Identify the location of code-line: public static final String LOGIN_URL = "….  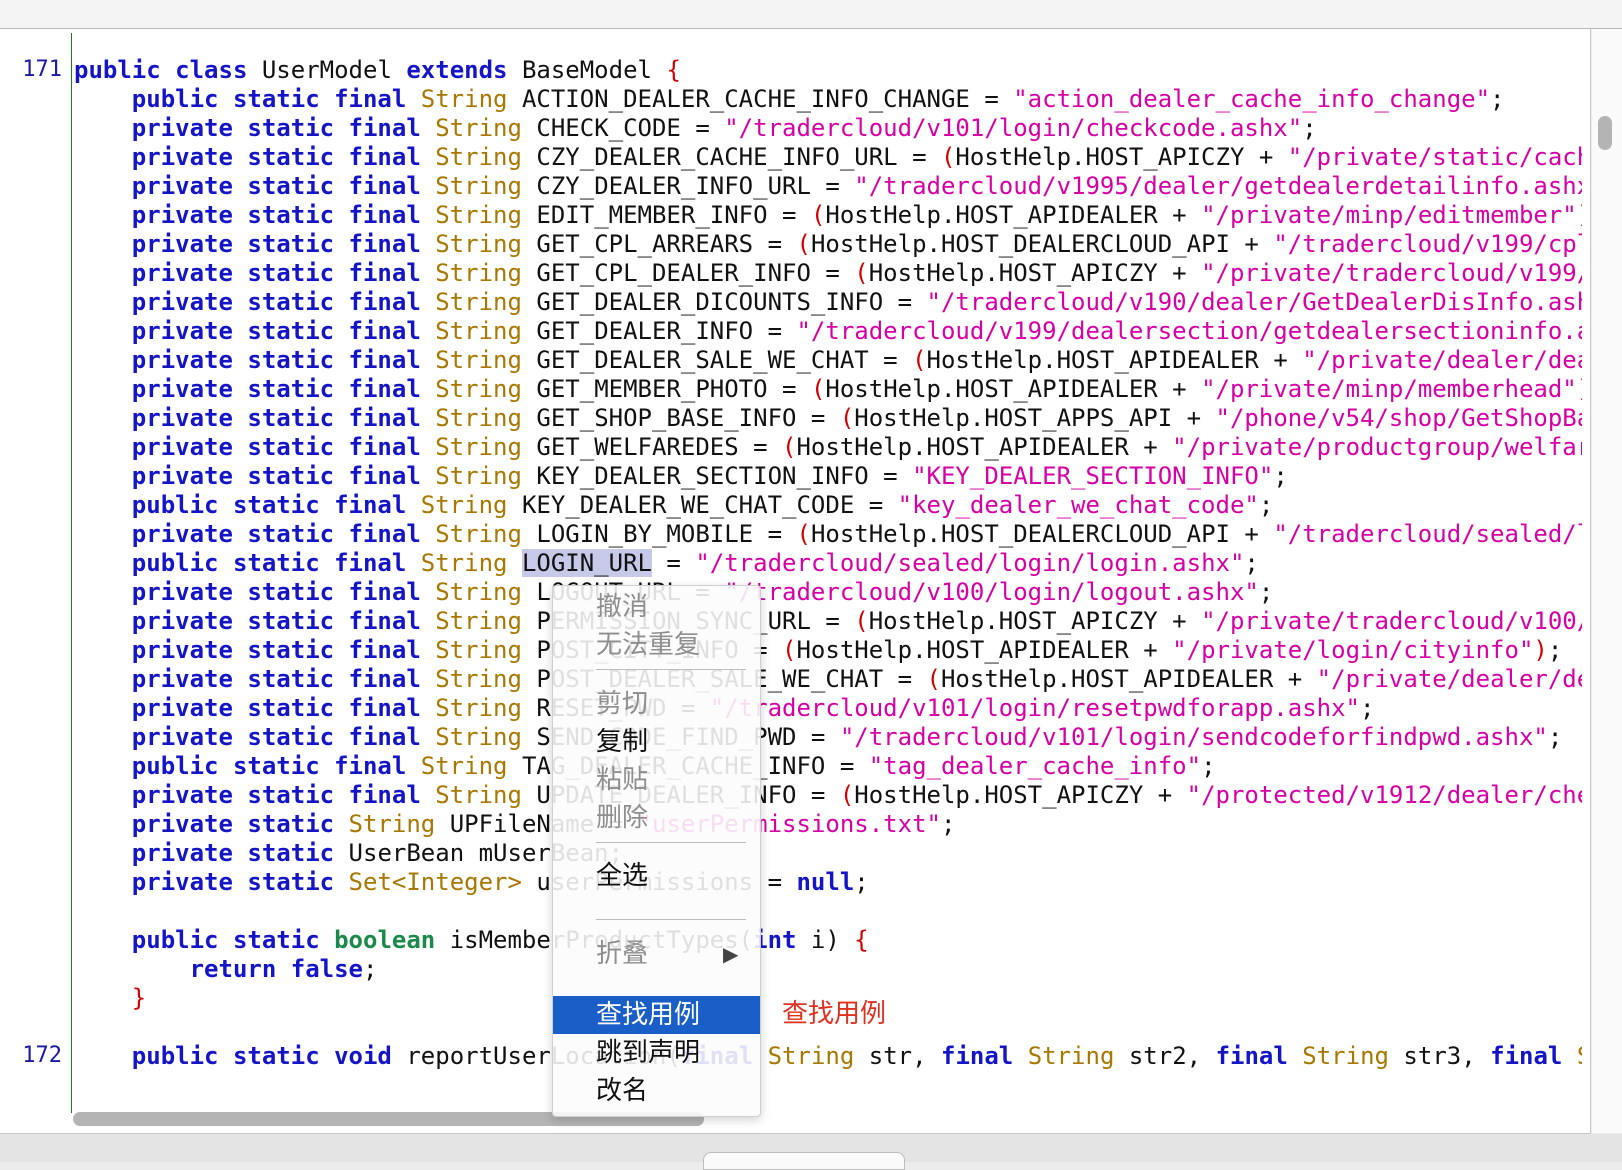
(666, 563).